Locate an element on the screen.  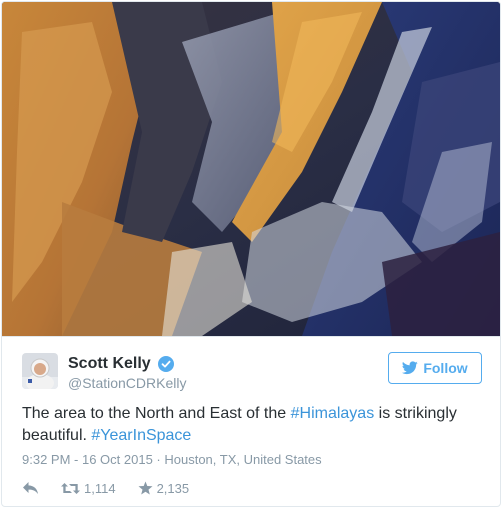
author-block: Scott Kelly @StationCDRKelly is located at coordinates (127, 373).